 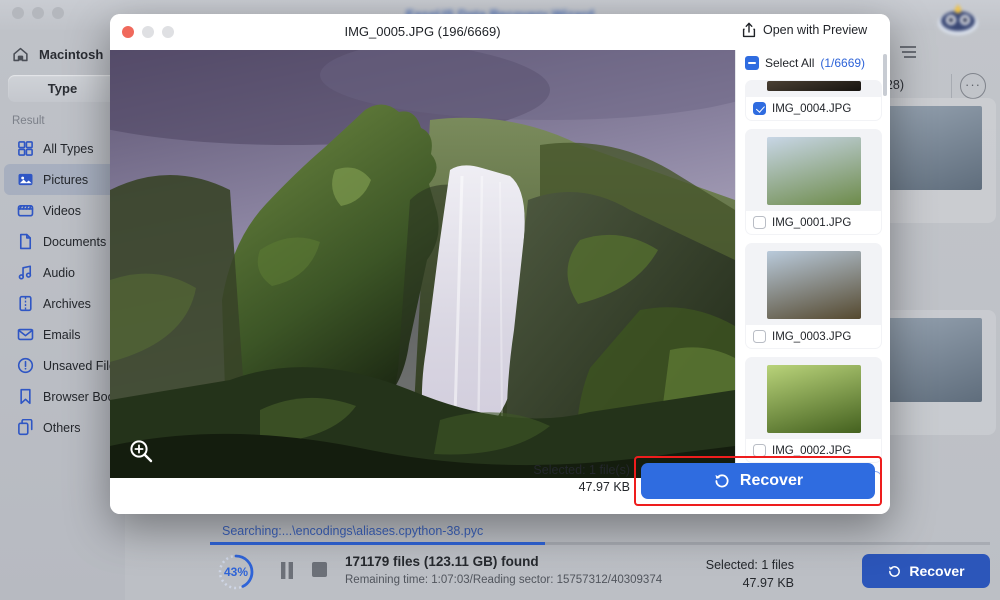 I want to click on sidebar-item-label: Others, so click(x=62, y=427).